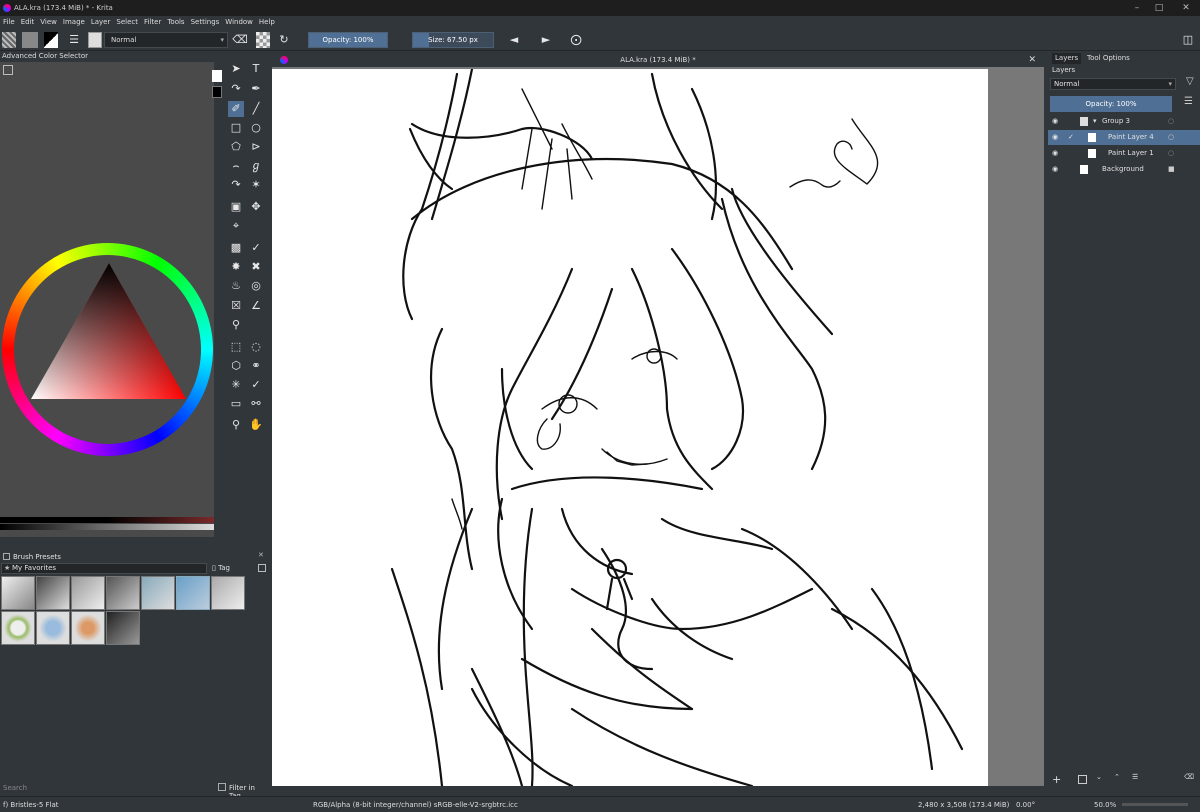 The height and width of the screenshot is (812, 1200). Describe the element at coordinates (256, 207) in the screenshot. I see `move-tool-icon: ✥` at that location.